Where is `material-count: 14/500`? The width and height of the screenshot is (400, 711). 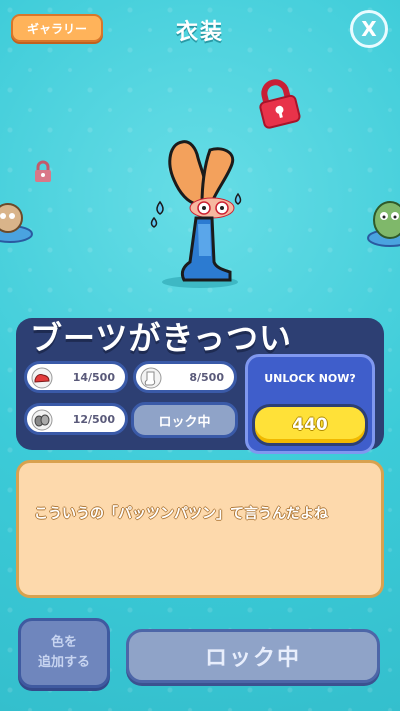
material-count: 14/500 is located at coordinates (93, 377).